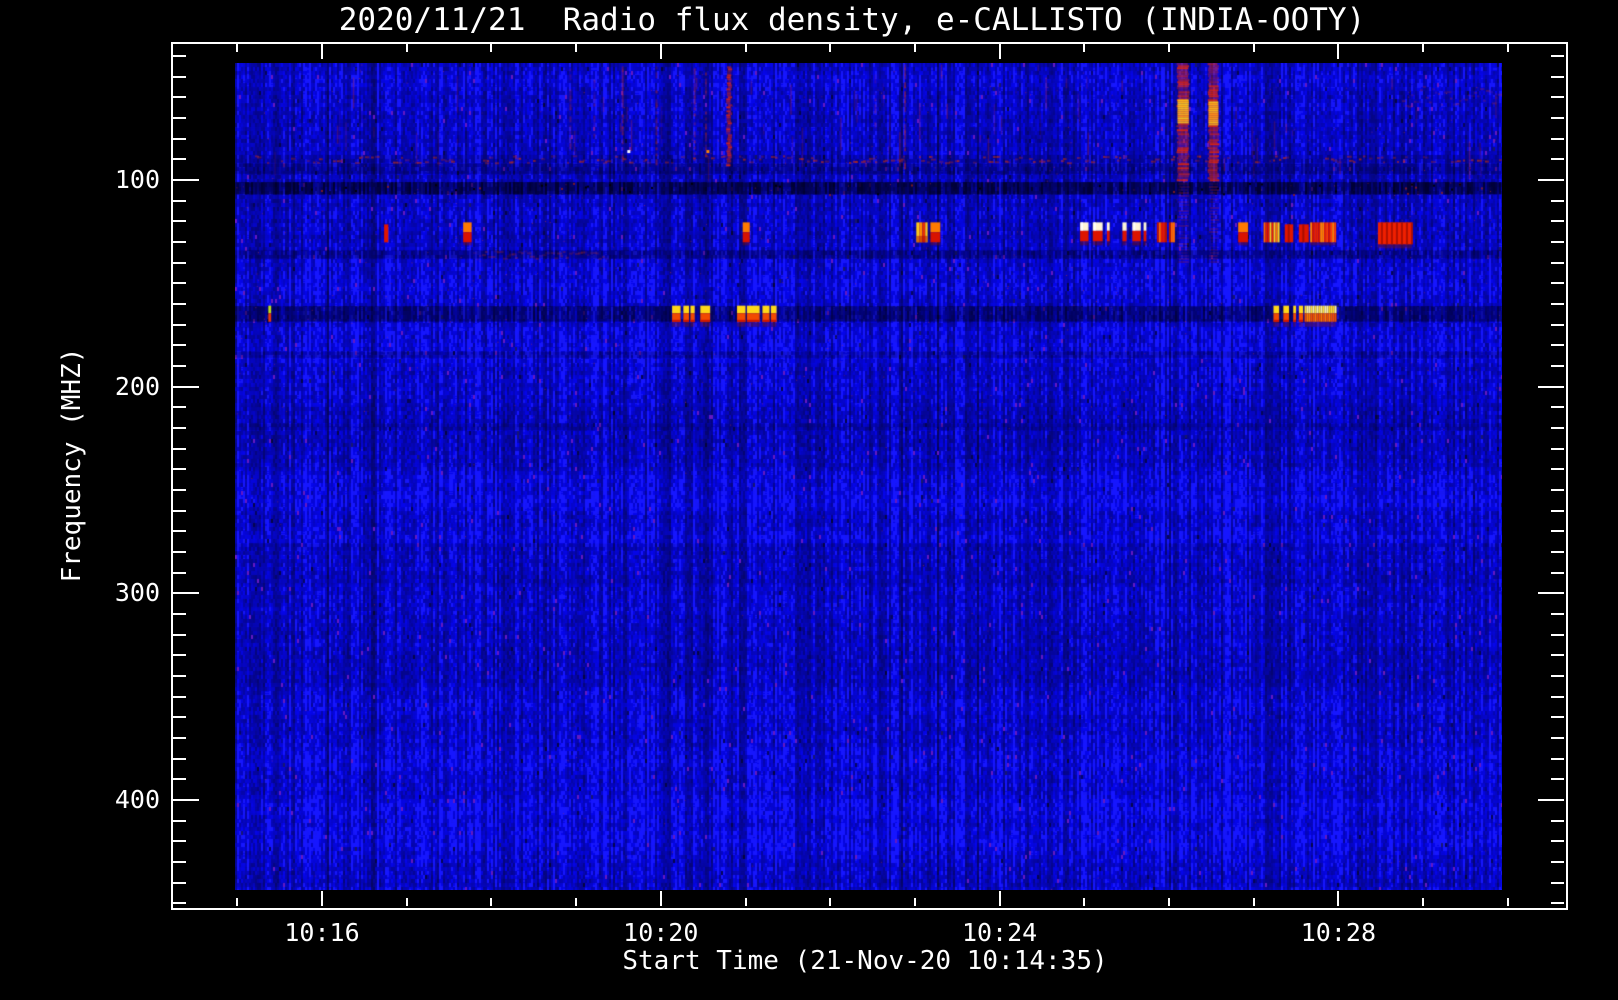  Describe the element at coordinates (322, 51) in the screenshot. I see `x-major-tick-top` at that location.